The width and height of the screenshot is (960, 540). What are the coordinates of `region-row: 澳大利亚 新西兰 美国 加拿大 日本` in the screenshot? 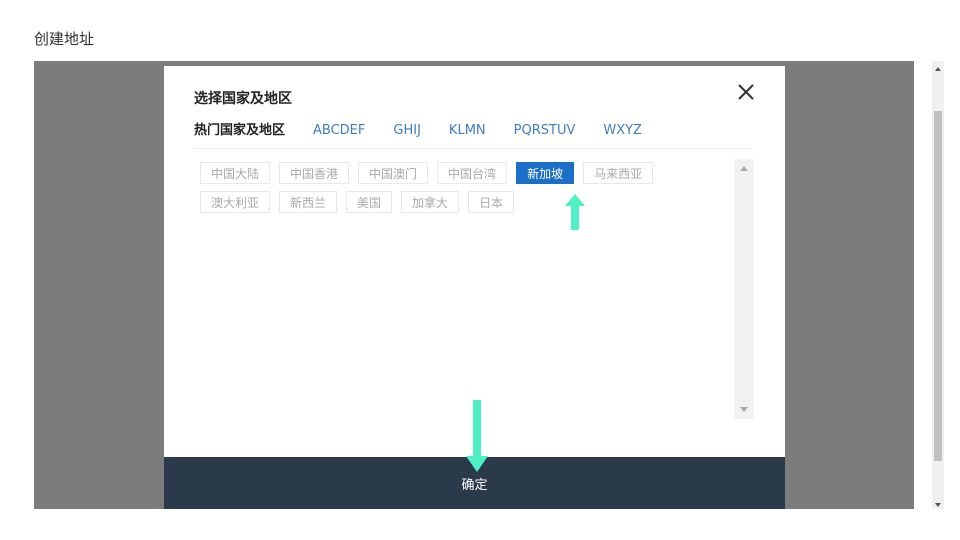 It's located at (468, 202).